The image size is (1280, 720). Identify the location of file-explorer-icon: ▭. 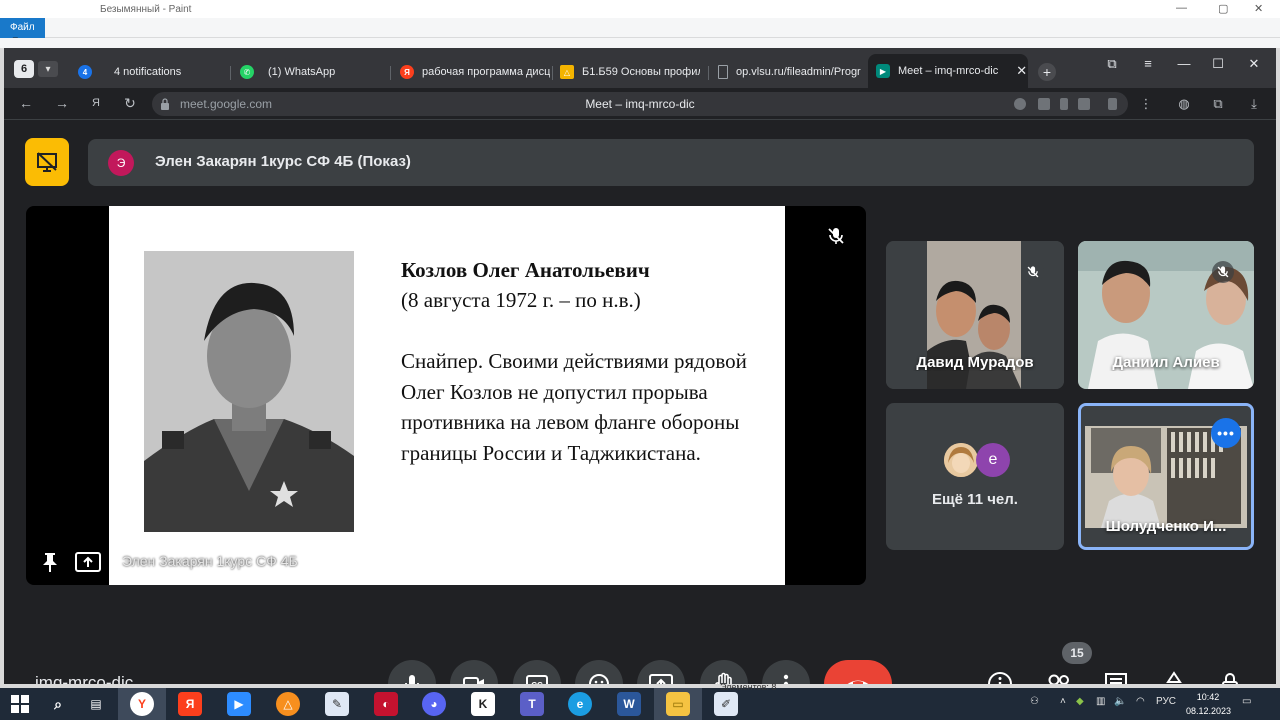
(678, 704).